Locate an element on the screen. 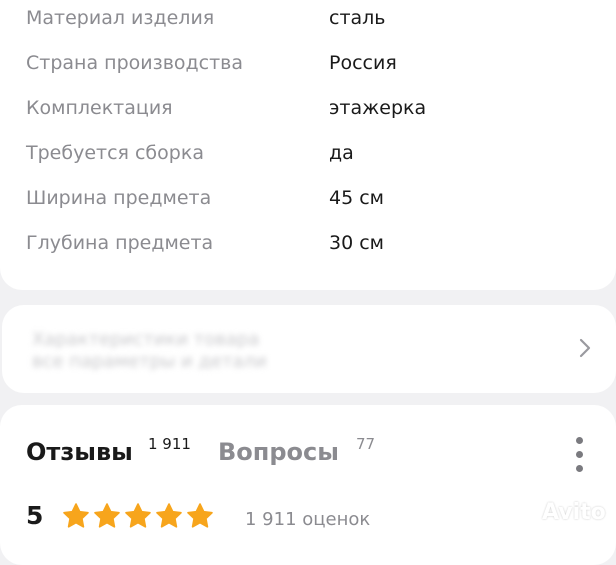 This screenshot has height=565, width=616. spec-label: Требуется сборка is located at coordinates (115, 153).